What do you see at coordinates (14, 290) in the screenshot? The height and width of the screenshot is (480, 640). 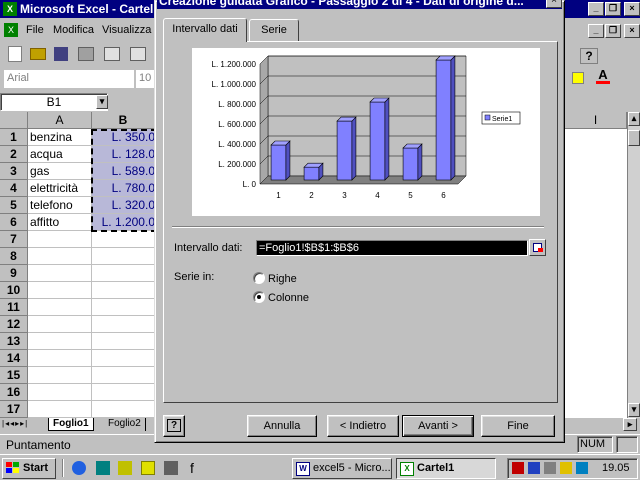 I see `row-header: 10` at bounding box center [14, 290].